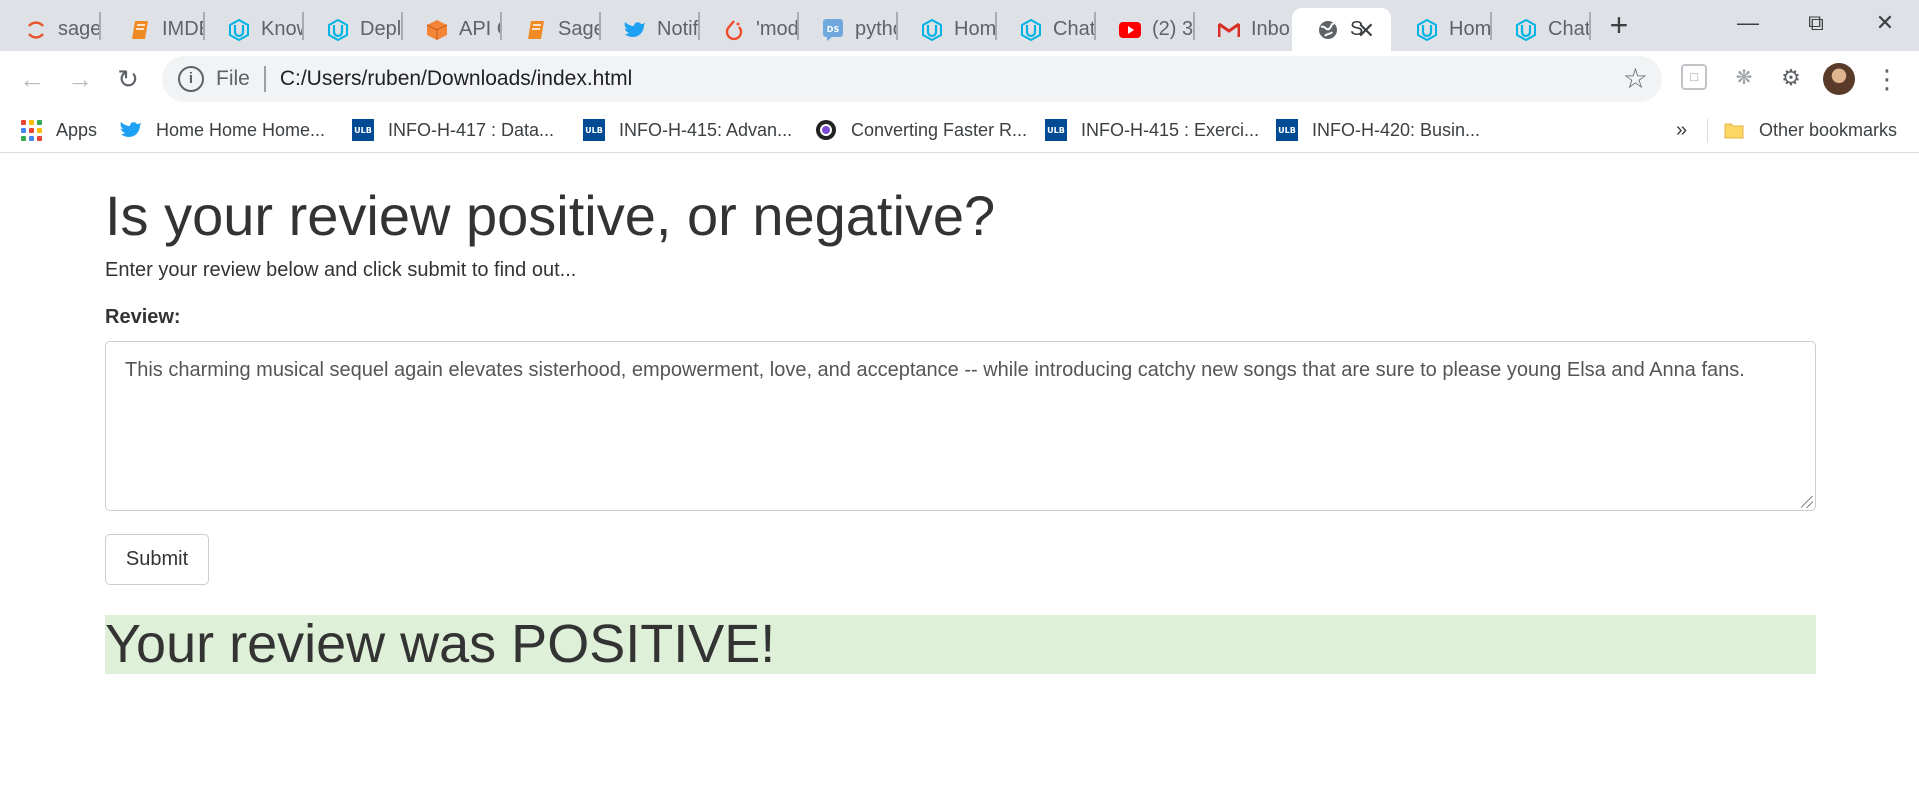 The width and height of the screenshot is (1919, 796). What do you see at coordinates (80, 79) in the screenshot?
I see `forward-button: →` at bounding box center [80, 79].